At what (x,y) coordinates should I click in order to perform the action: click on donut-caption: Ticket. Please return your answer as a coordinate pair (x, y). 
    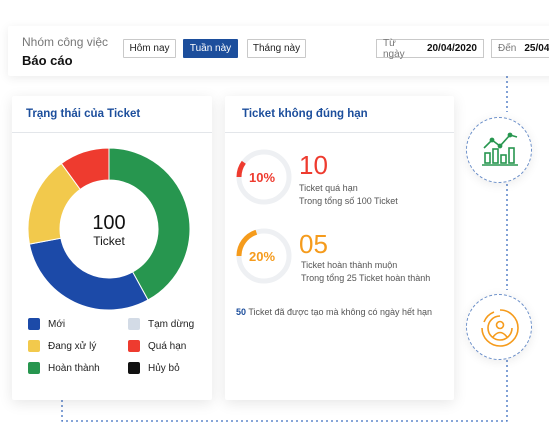
    Looking at the image, I should click on (109, 241).